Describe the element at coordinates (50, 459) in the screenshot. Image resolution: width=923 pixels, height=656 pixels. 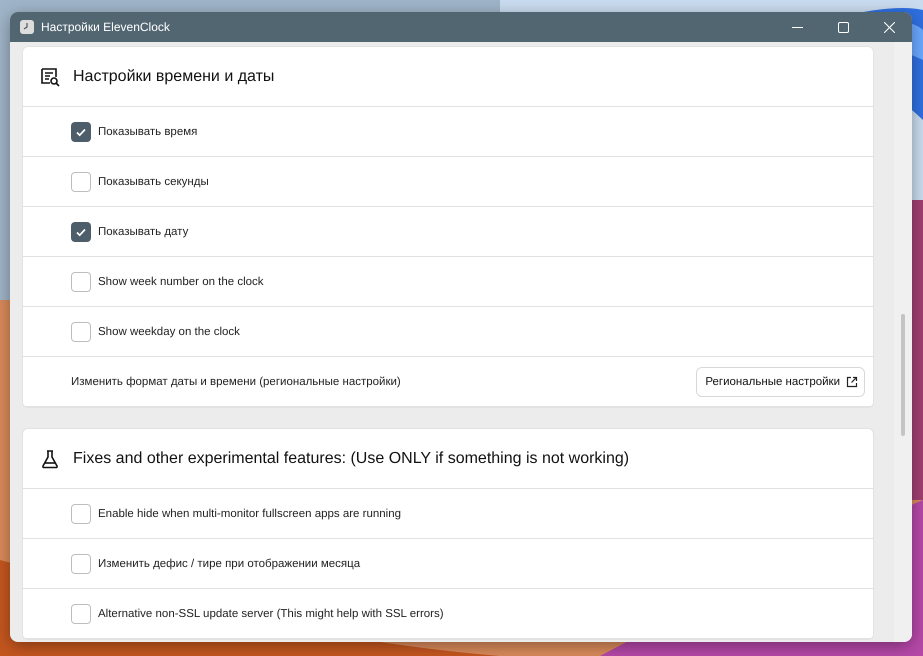
I see `flask-icon` at that location.